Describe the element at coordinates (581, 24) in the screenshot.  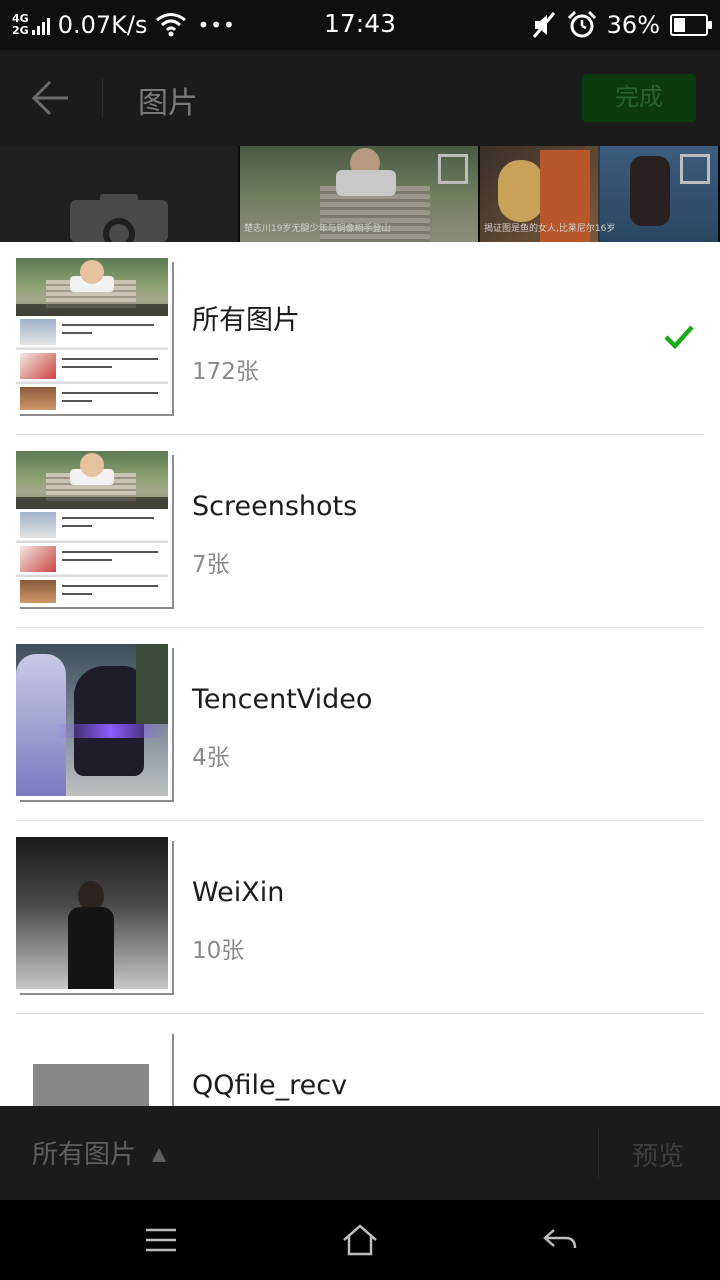
I see `alarm-icon` at that location.